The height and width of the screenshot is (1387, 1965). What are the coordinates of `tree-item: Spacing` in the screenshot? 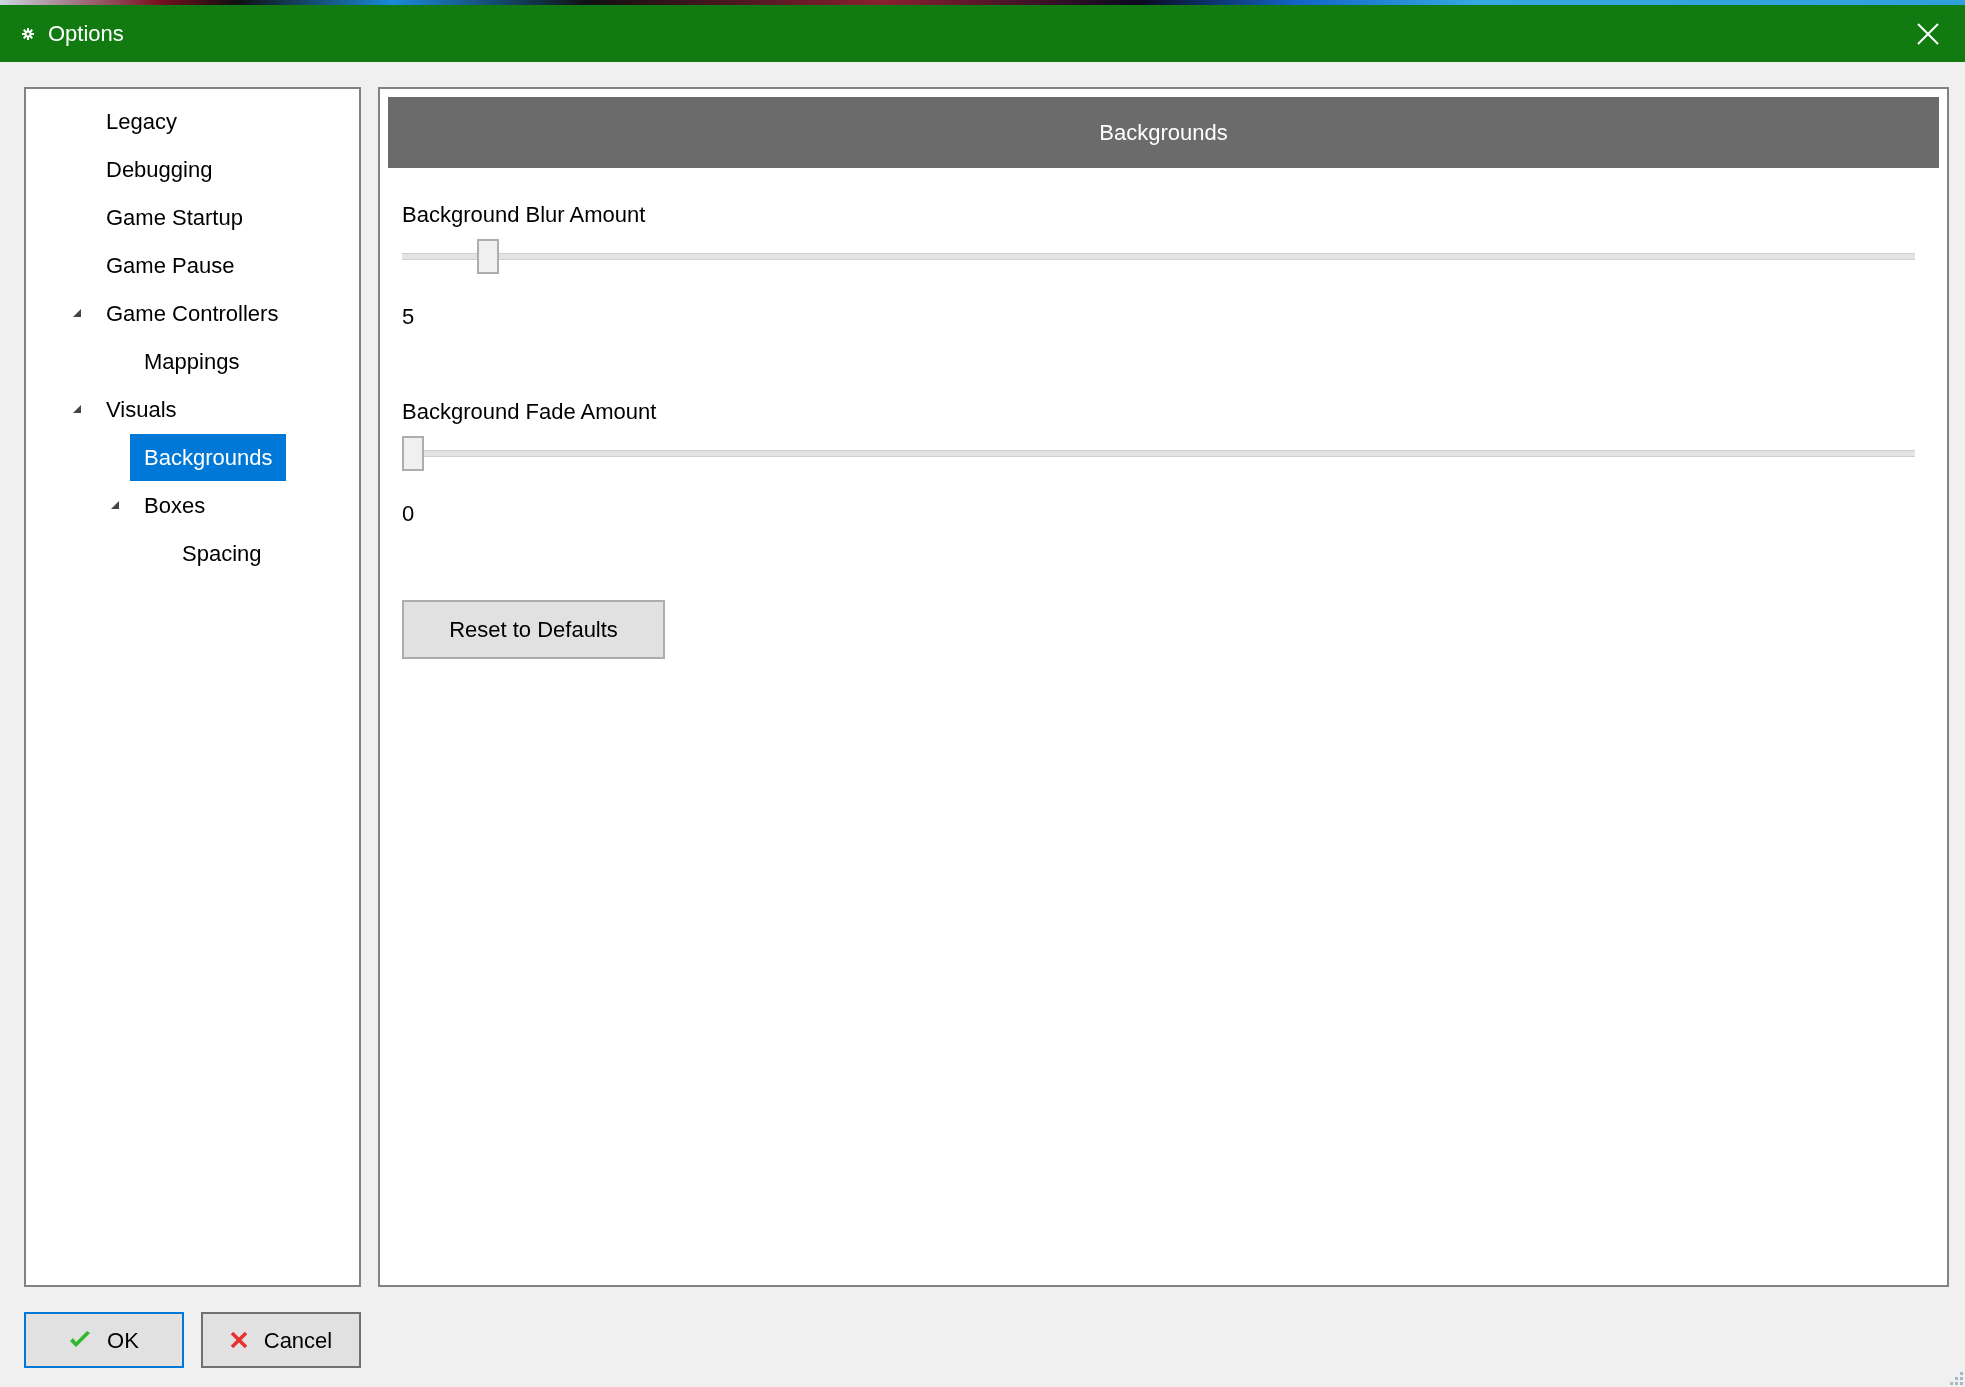 It's located at (222, 553).